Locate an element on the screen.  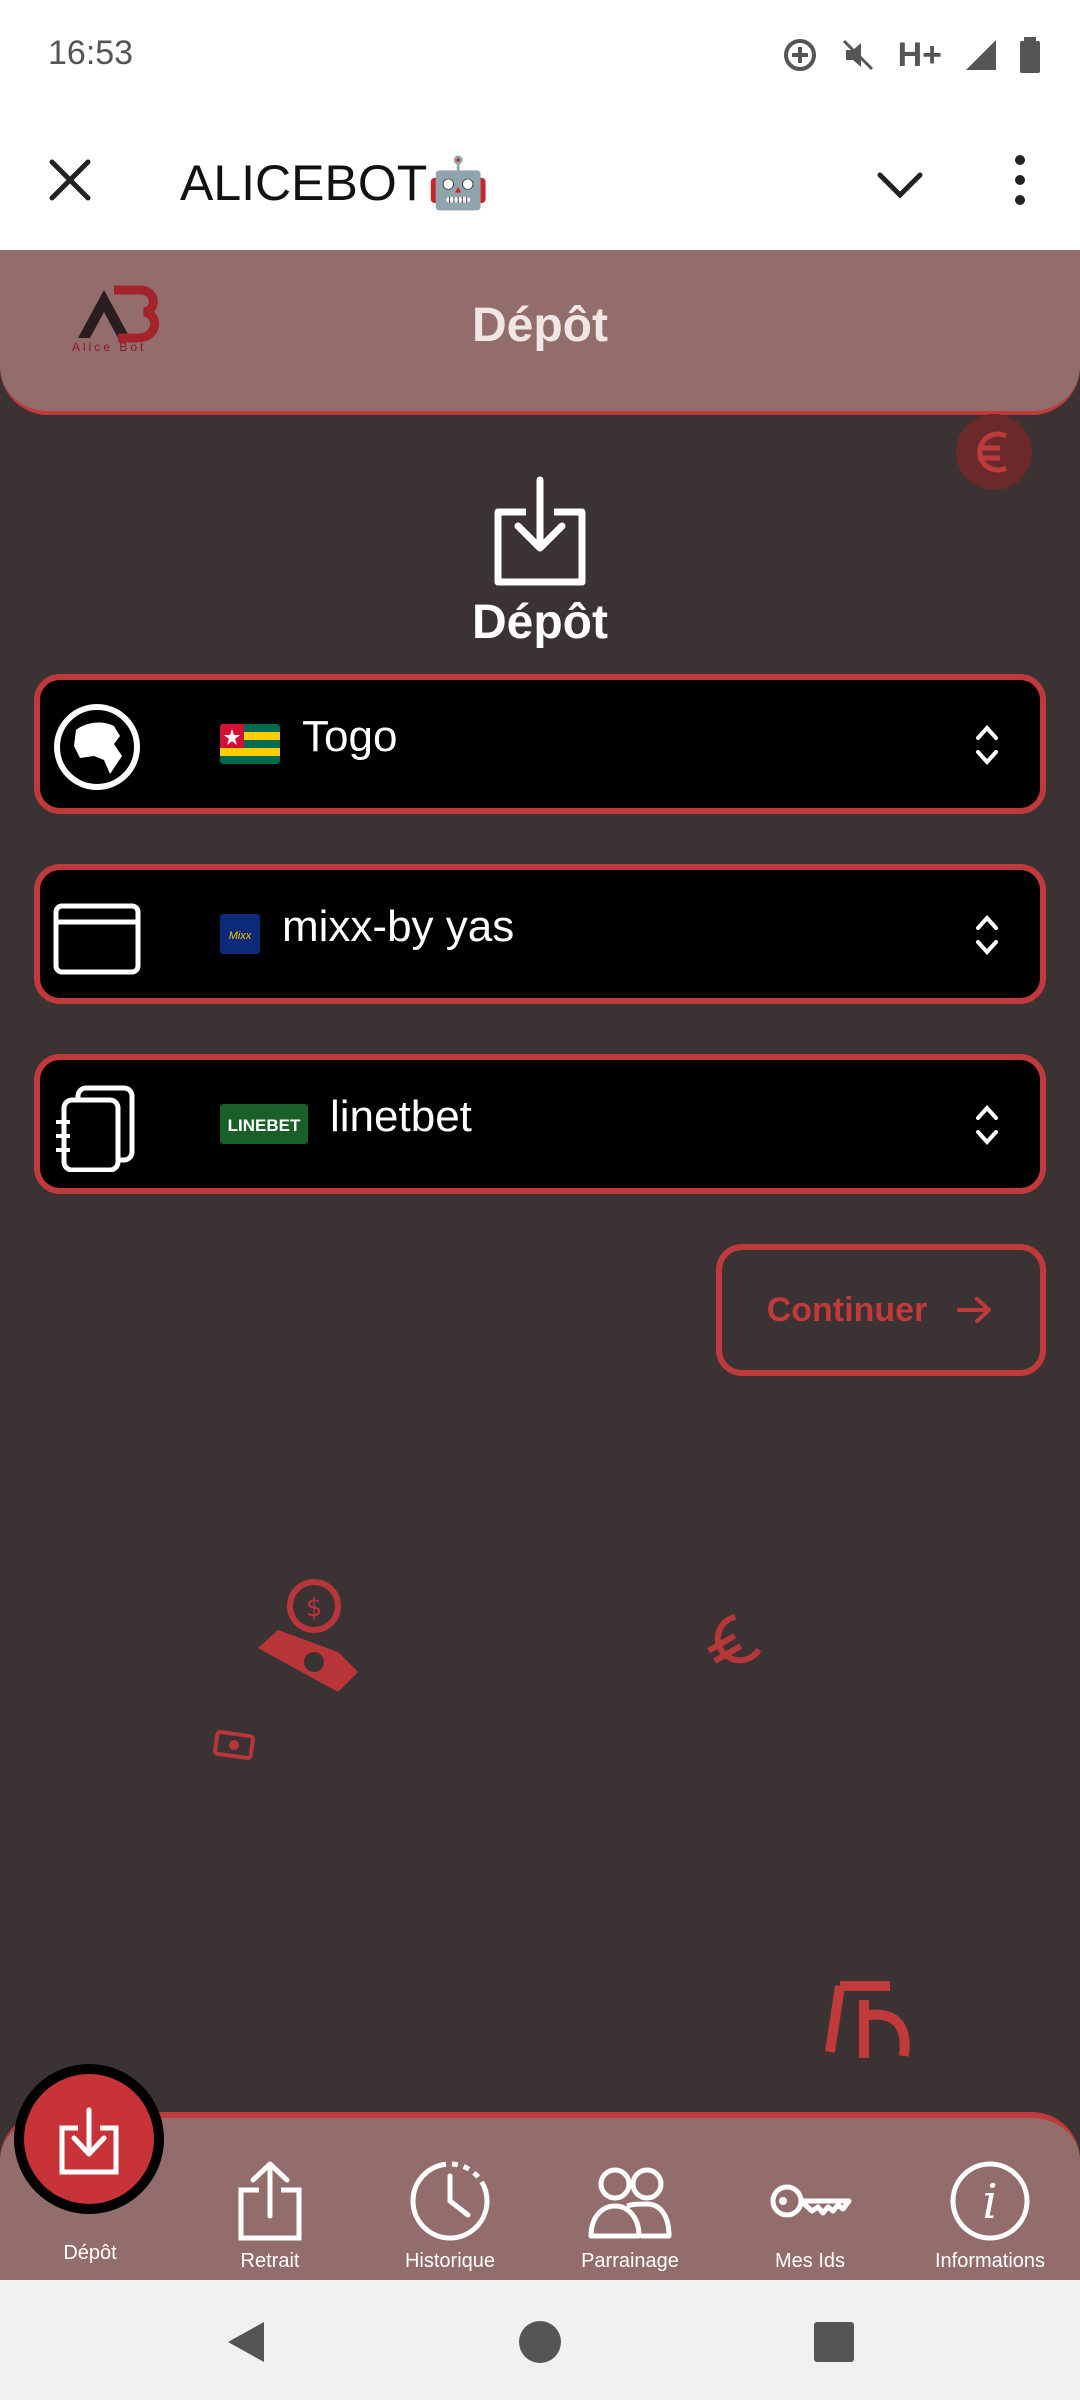
arrow-right-icon is located at coordinates (974, 1310).